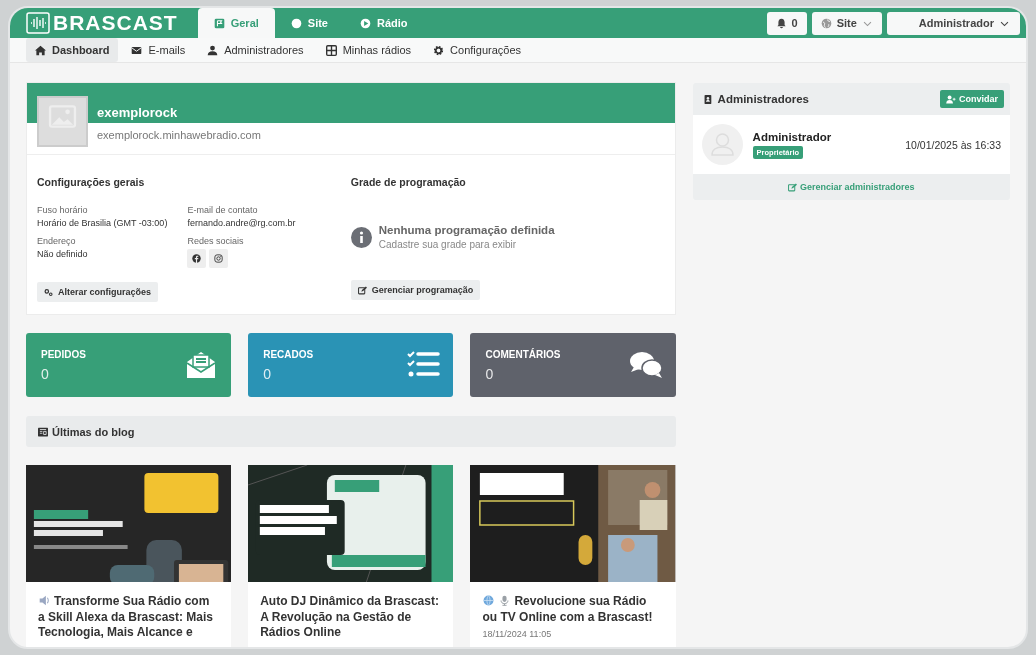  What do you see at coordinates (331, 50) in the screenshot?
I see `grid-icon` at bounding box center [331, 50].